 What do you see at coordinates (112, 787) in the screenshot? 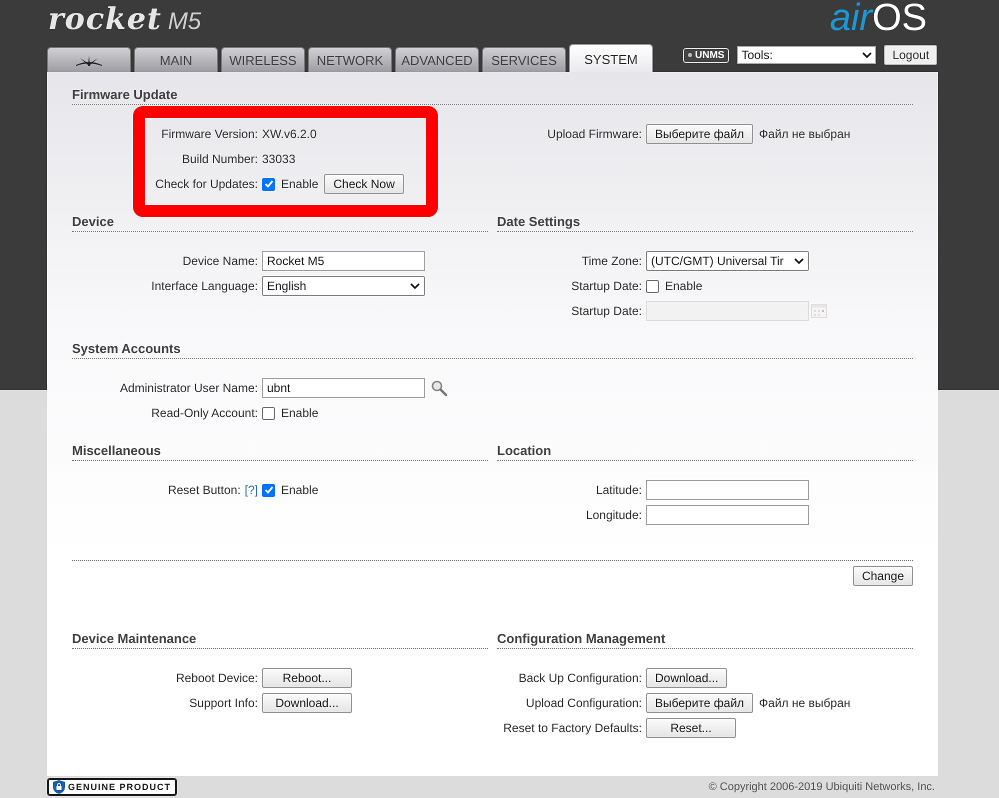
I see `genuine-product-badge: GENUINE PRODUCT` at bounding box center [112, 787].